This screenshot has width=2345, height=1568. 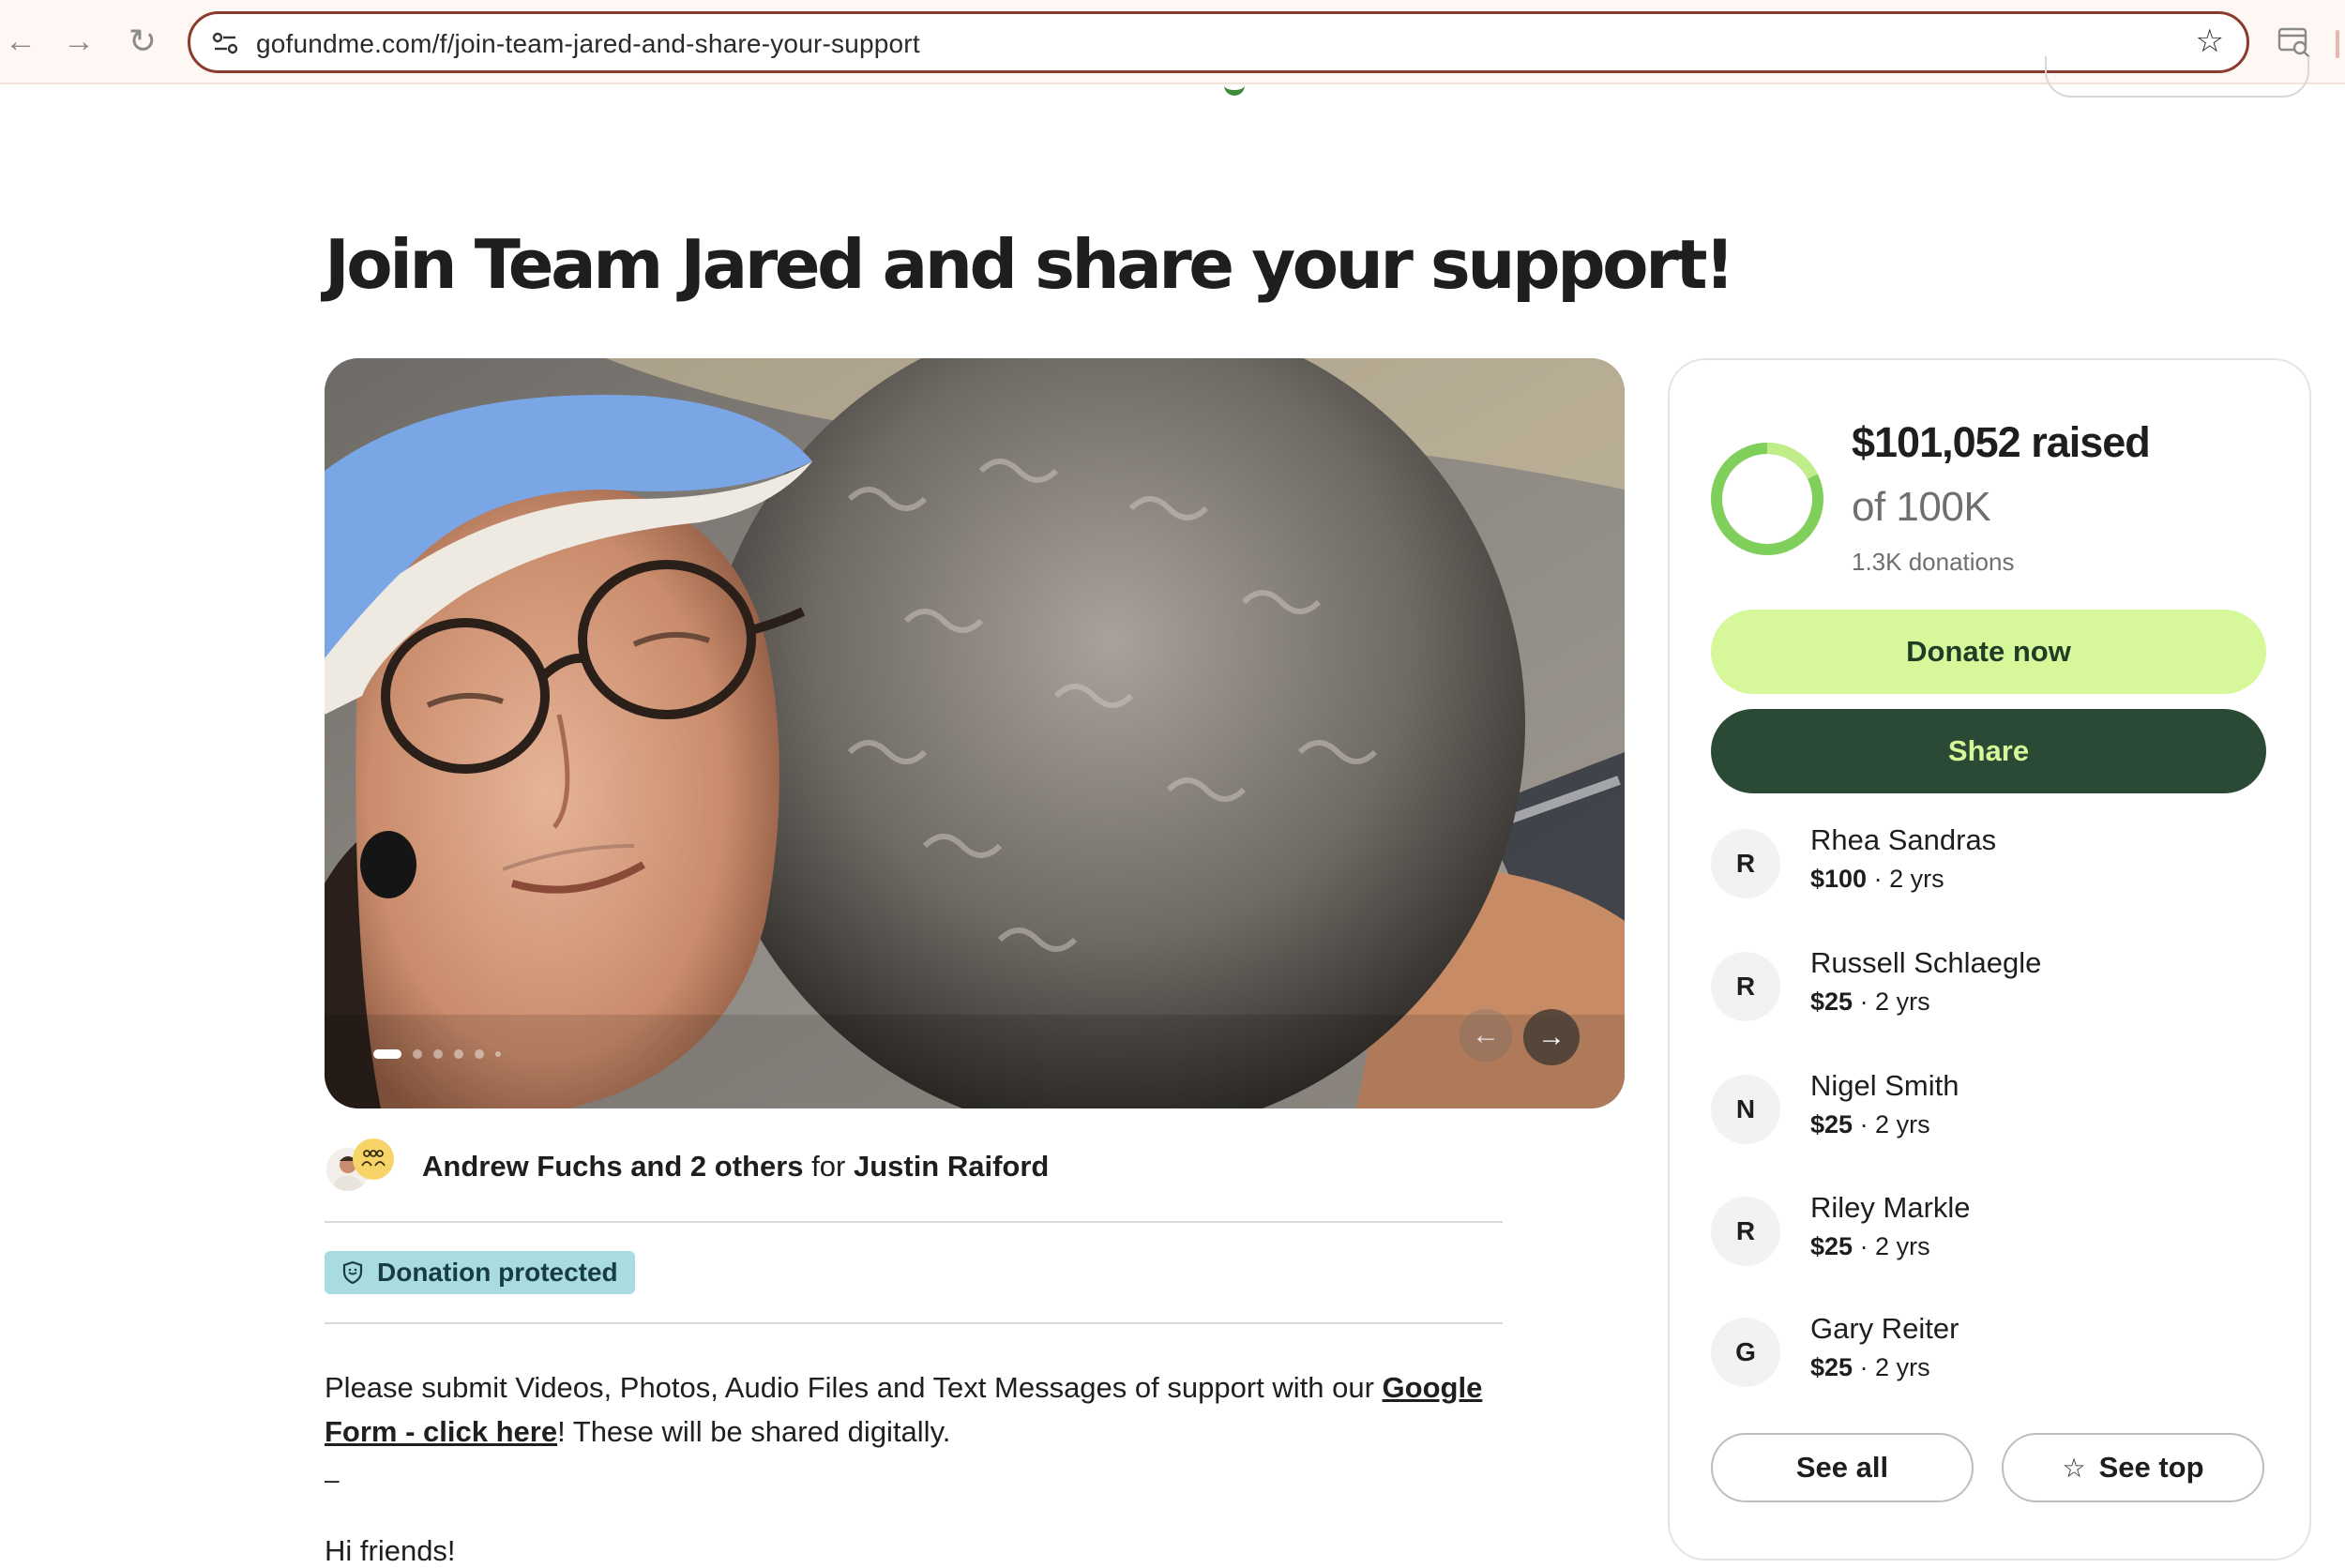 I want to click on donation-protected-label: Donation protected, so click(x=497, y=1272).